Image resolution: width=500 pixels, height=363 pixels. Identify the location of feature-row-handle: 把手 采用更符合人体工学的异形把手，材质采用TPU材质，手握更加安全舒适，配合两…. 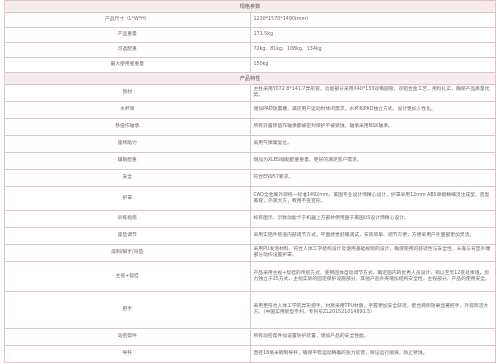
(250, 310).